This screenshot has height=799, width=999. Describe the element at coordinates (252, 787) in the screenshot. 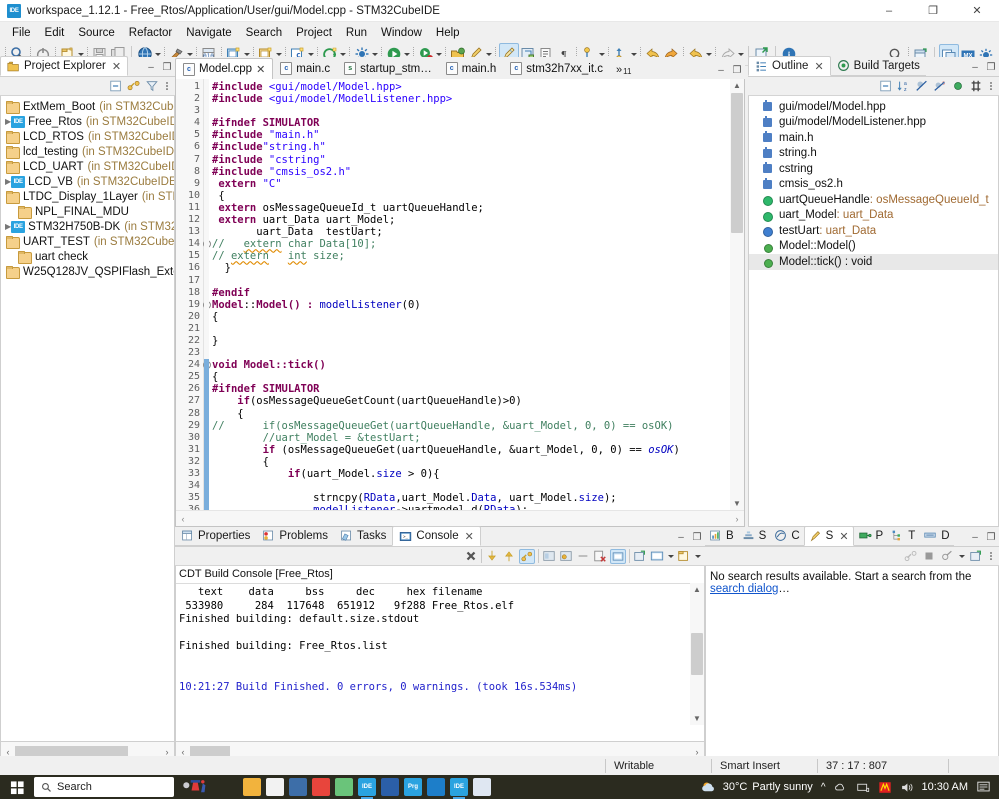

I see `file-explorer-icon` at that location.